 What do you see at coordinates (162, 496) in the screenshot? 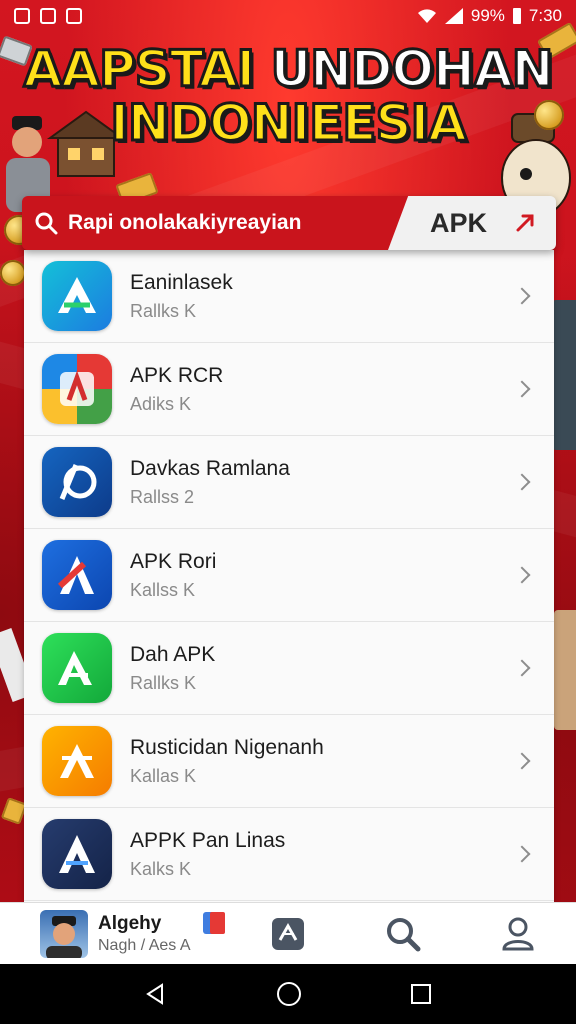
I see `app-subtitle: Rallss 2` at bounding box center [162, 496].